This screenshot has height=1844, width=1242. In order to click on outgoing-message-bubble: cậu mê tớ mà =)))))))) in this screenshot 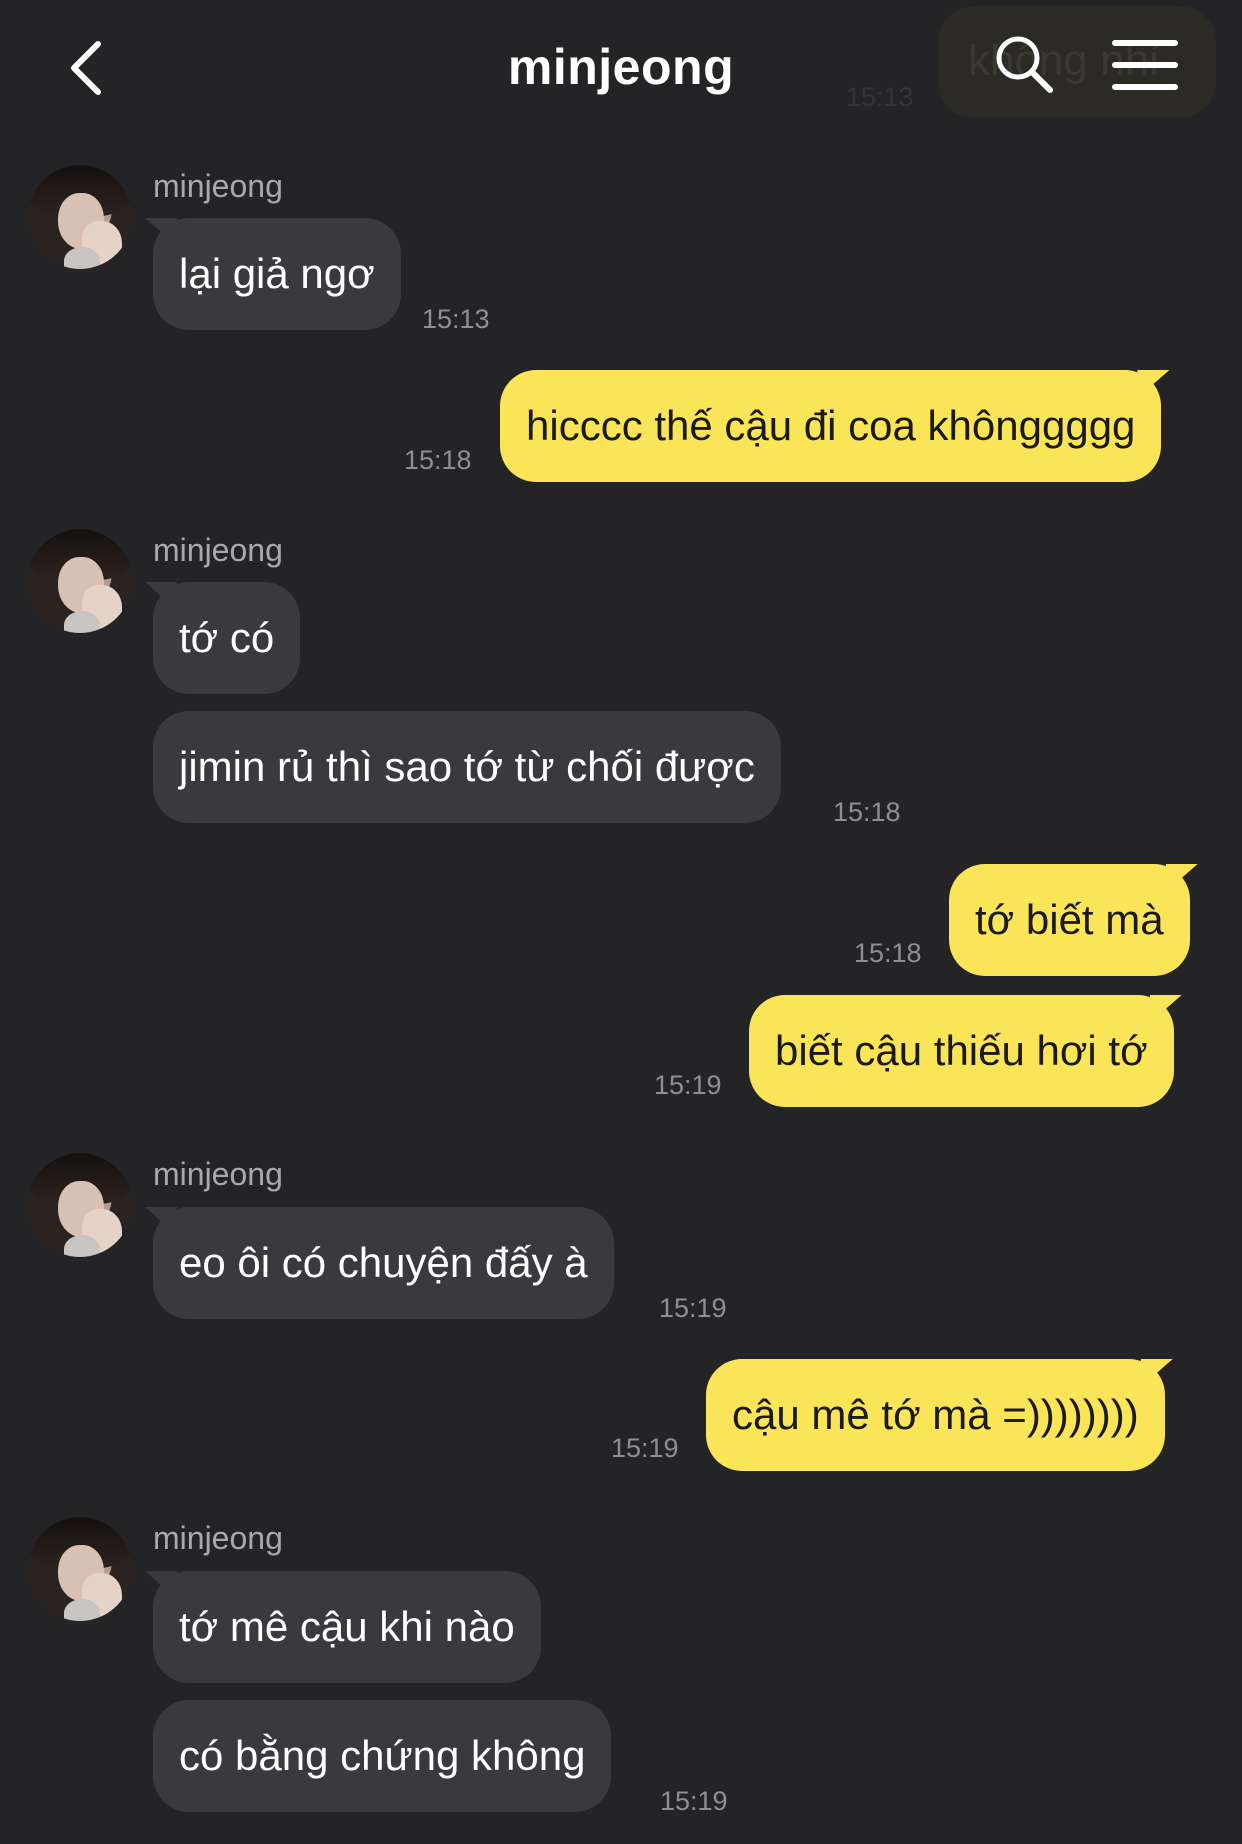, I will do `click(935, 1415)`.